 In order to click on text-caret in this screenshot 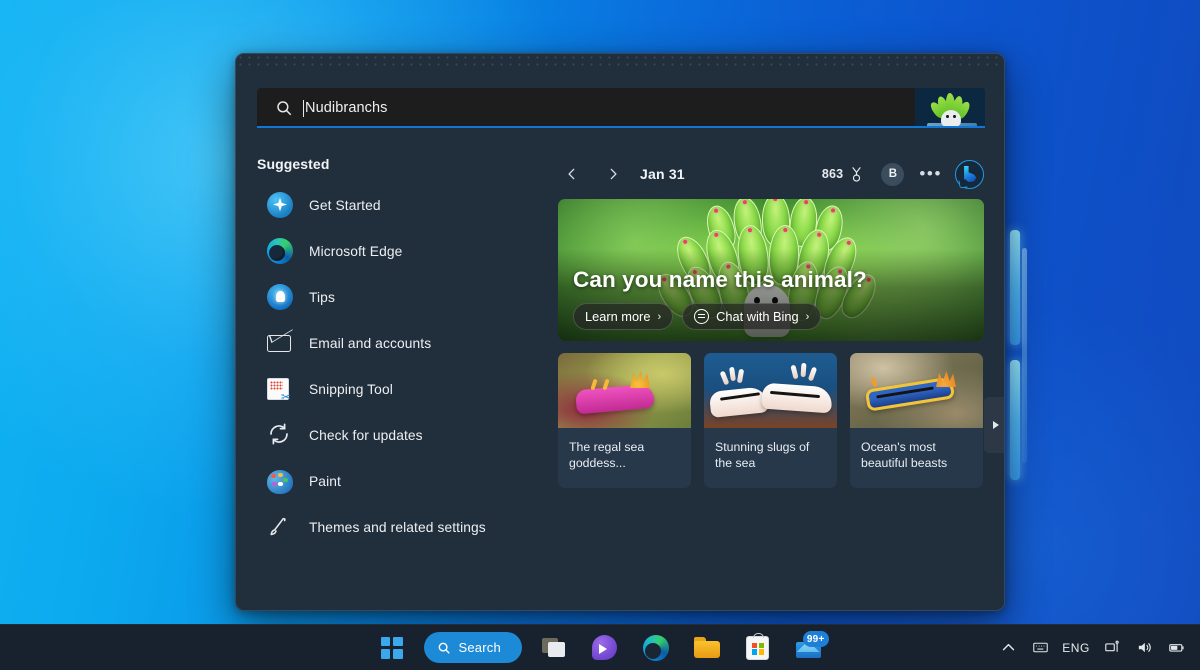, I will do `click(303, 108)`.